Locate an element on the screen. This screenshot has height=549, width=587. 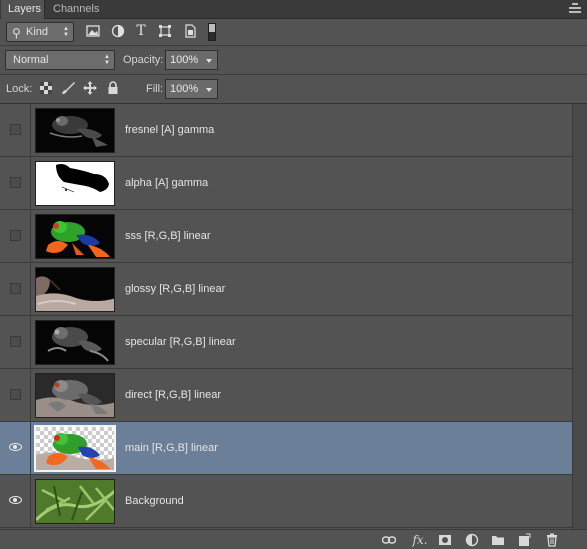
layer-row: direct [R,G,B] linear is located at coordinates (286, 395).